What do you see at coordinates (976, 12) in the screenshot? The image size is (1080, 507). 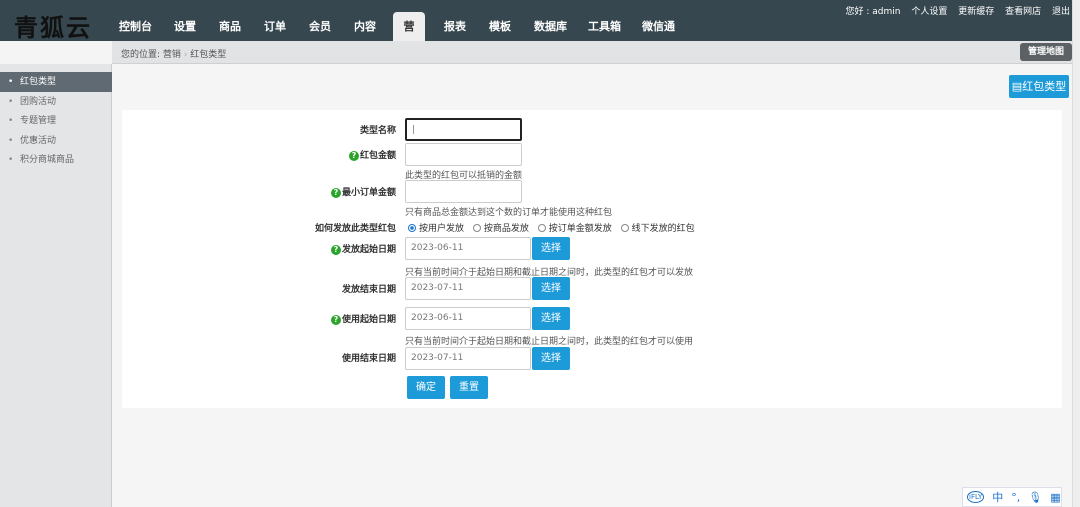 I see `link-clear-cache: 更新缓存` at bounding box center [976, 12].